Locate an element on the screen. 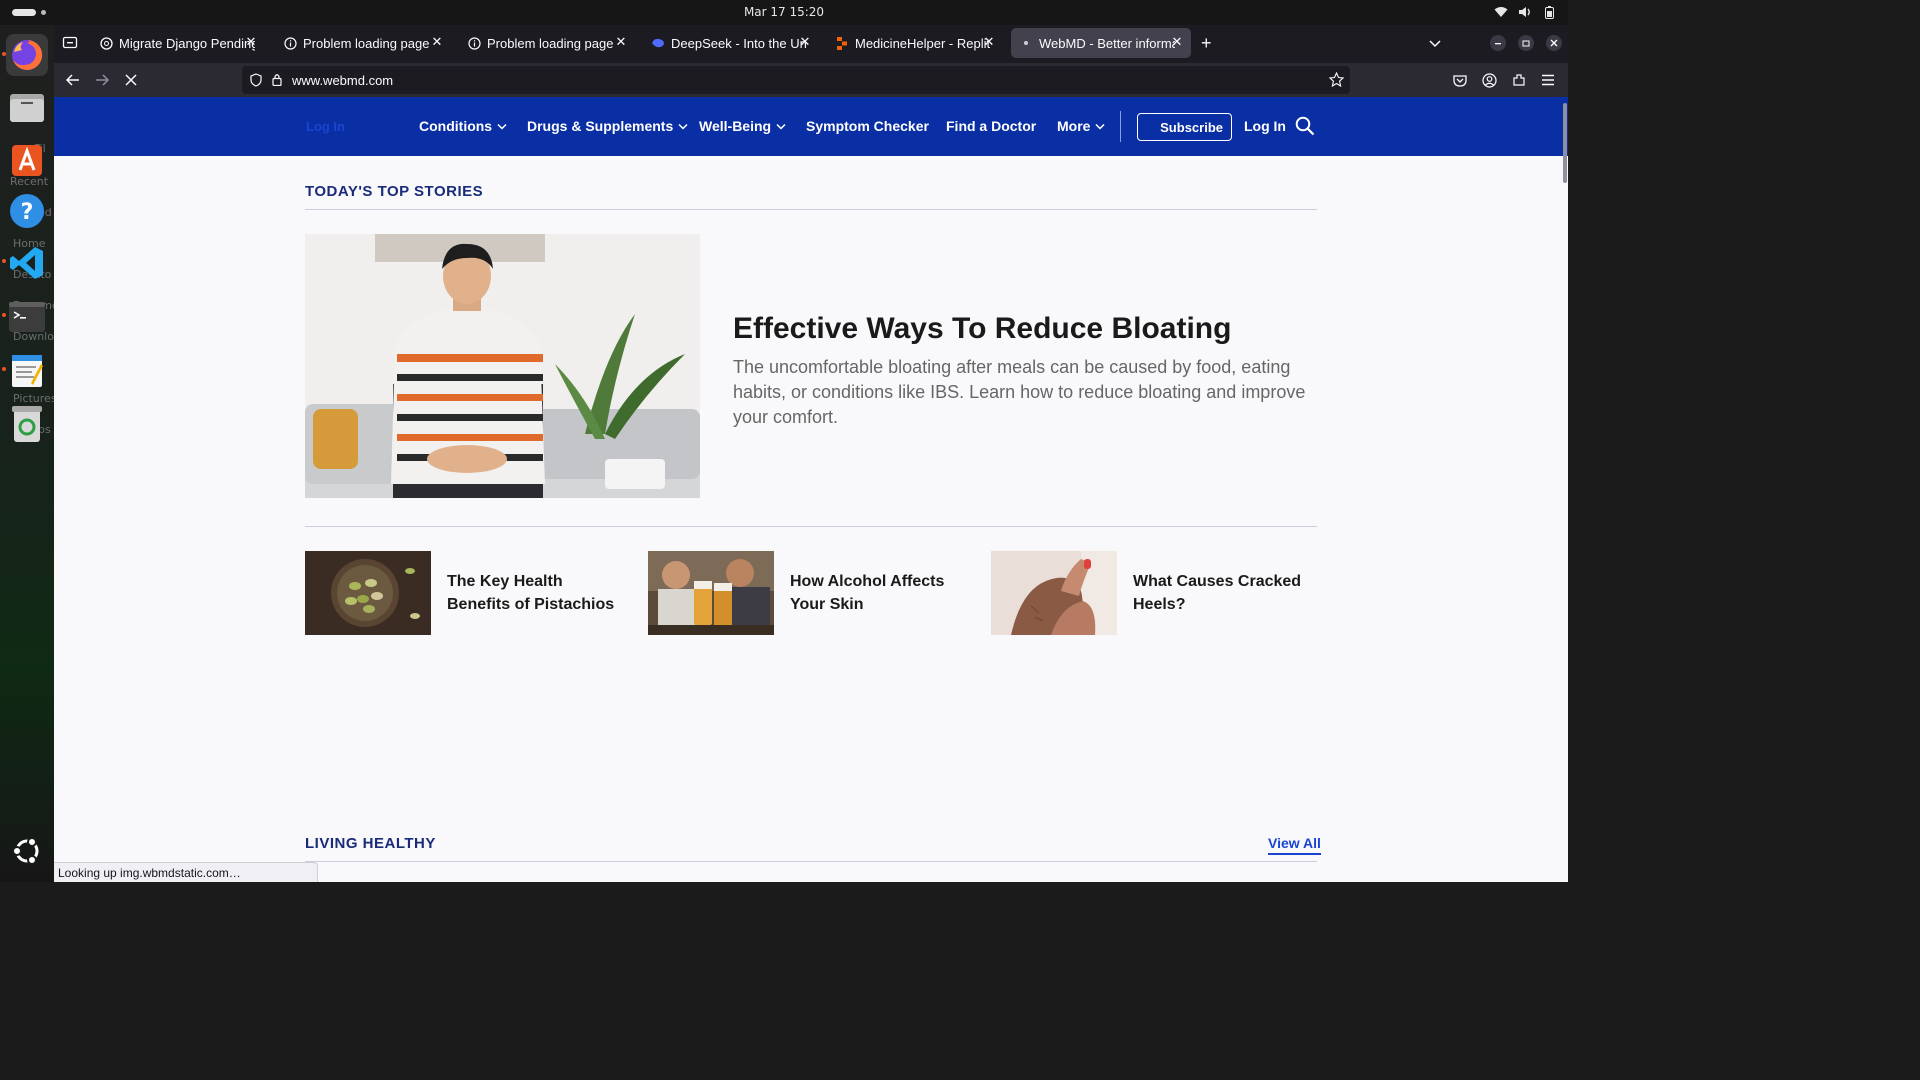  story-title: What Causes Cracked Heels? is located at coordinates (1222, 593).